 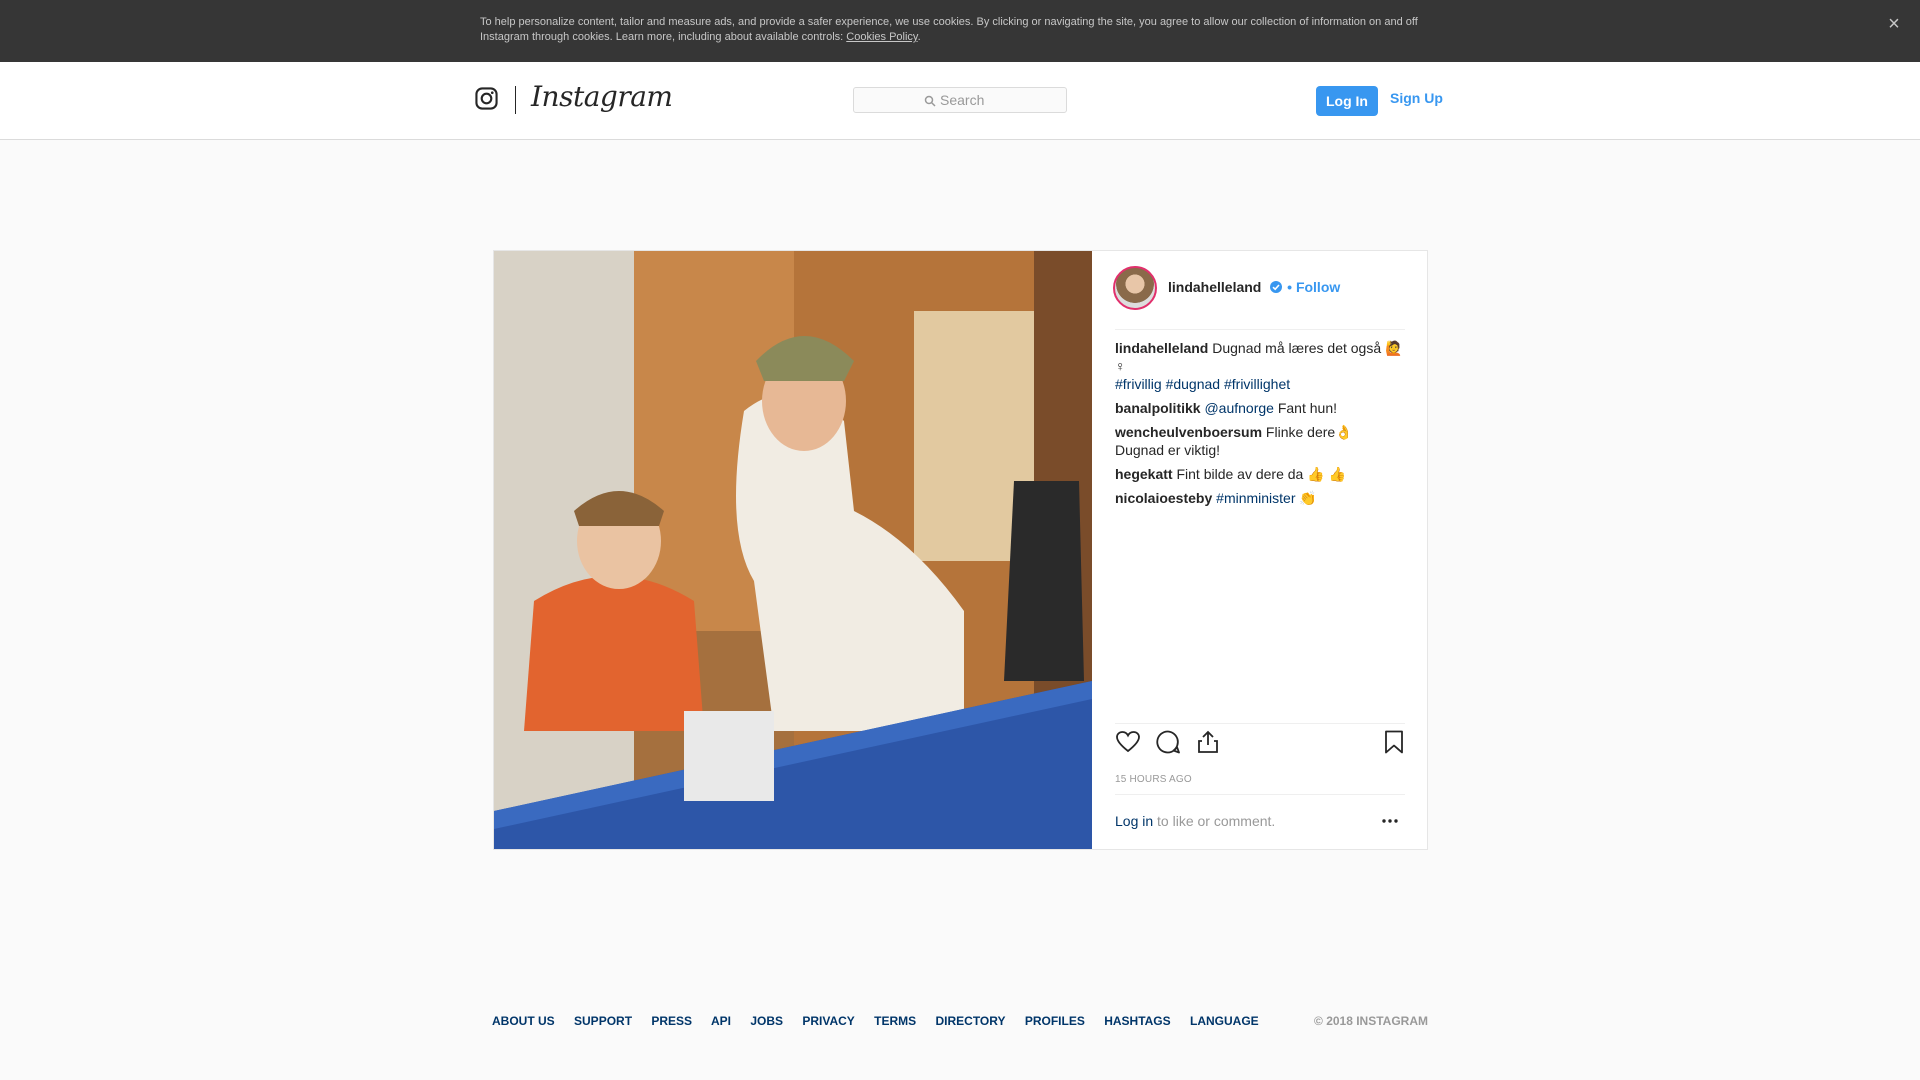 What do you see at coordinates (1306, 498) in the screenshot?
I see `comment-text: 👏` at bounding box center [1306, 498].